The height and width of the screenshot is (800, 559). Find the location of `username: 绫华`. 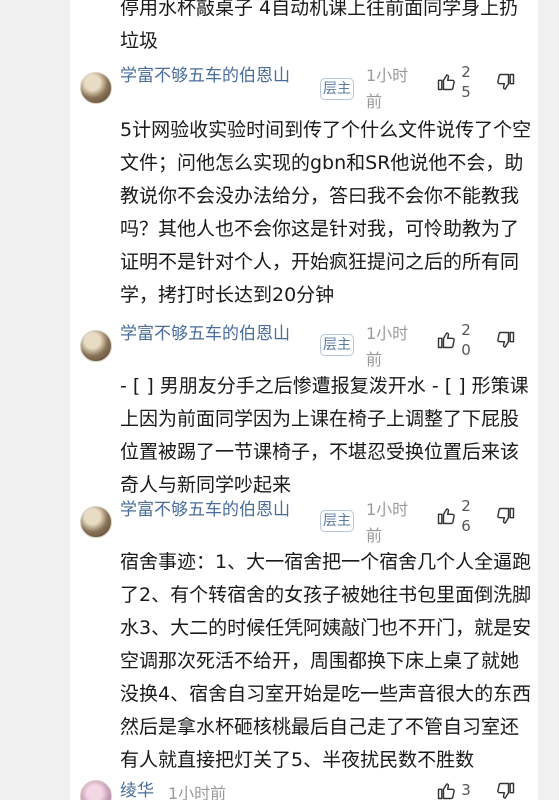

username: 绫华 is located at coordinates (140, 789).